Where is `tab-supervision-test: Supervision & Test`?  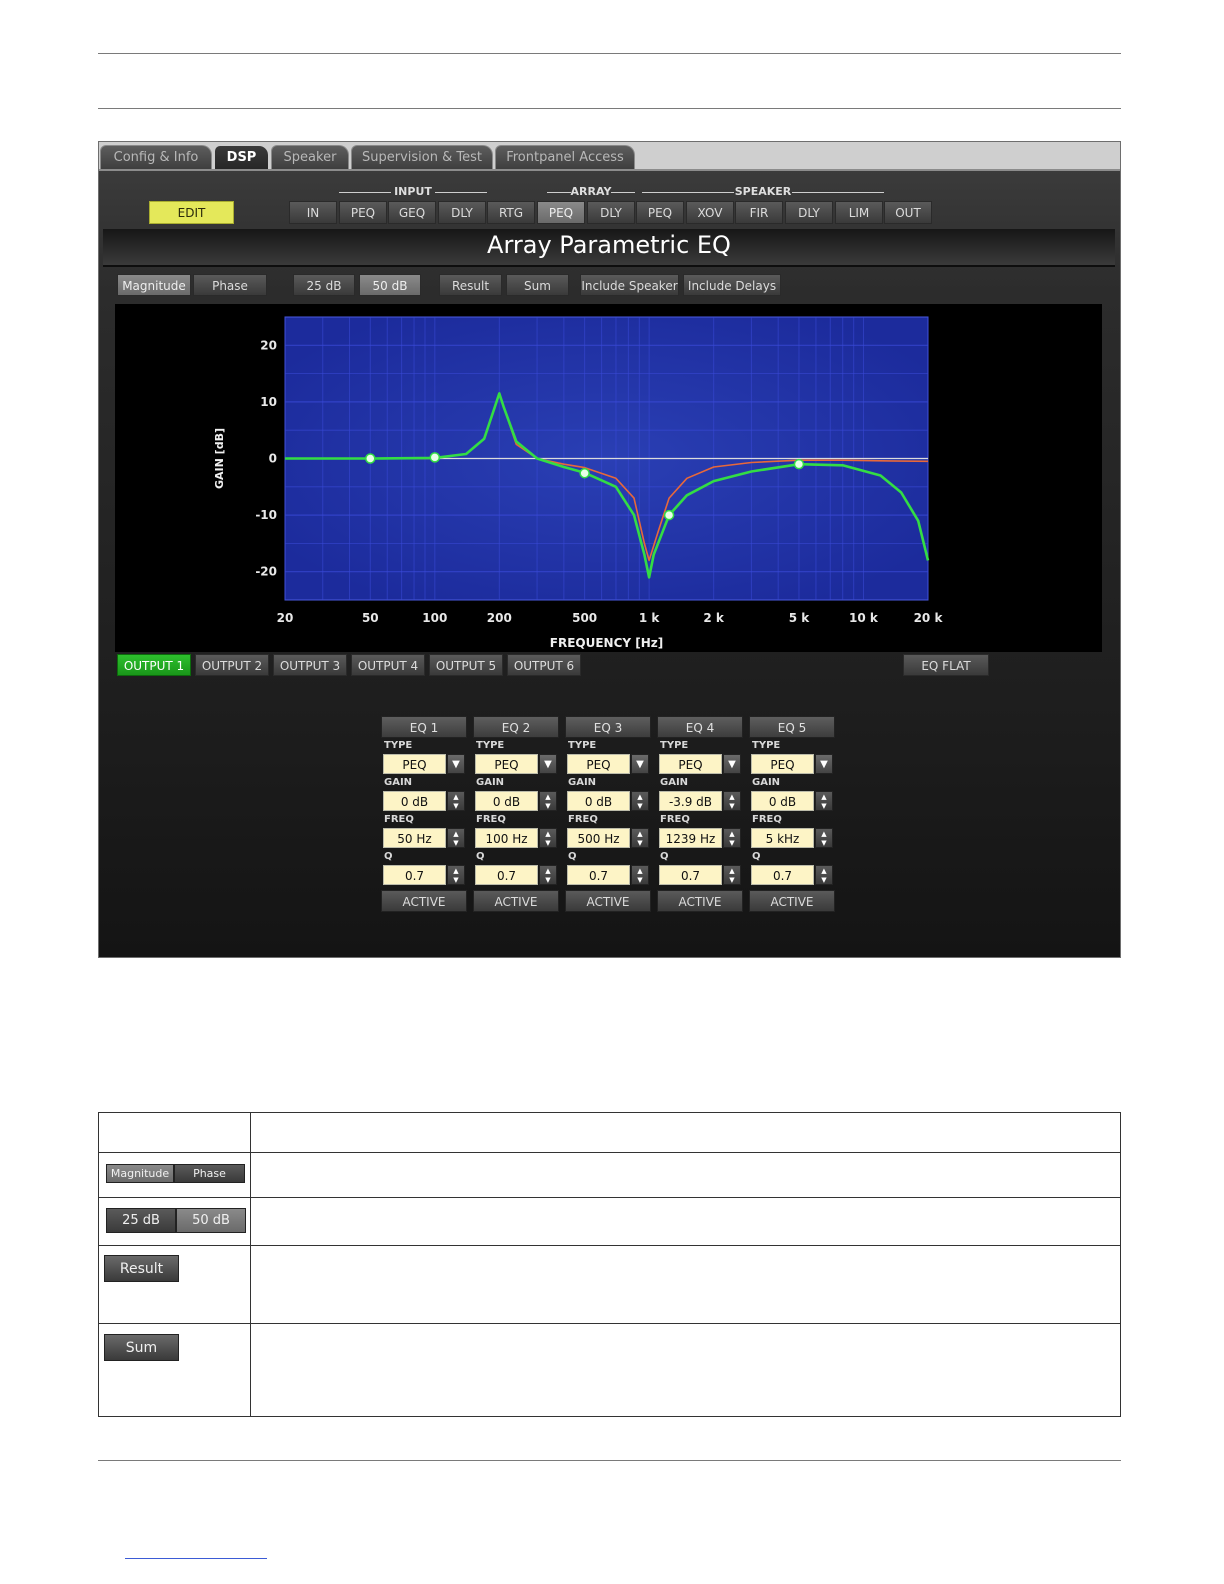
tab-supervision-test: Supervision & Test is located at coordinates (422, 157).